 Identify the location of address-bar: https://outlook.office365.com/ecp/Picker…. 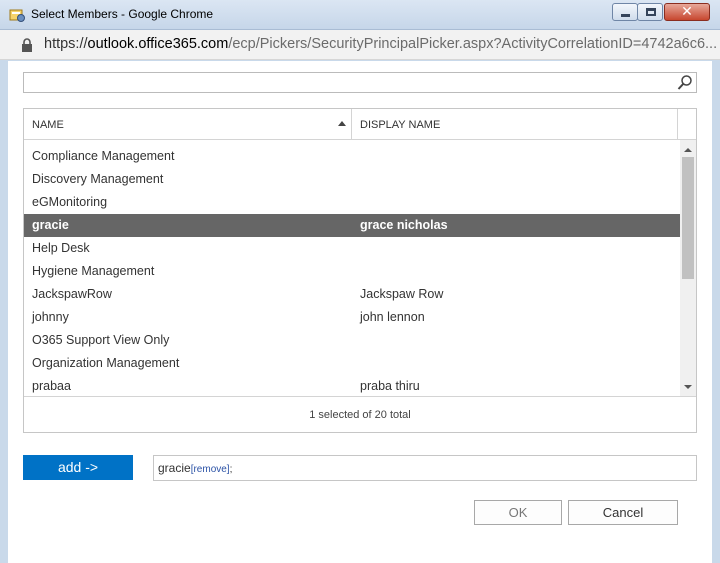
(360, 45).